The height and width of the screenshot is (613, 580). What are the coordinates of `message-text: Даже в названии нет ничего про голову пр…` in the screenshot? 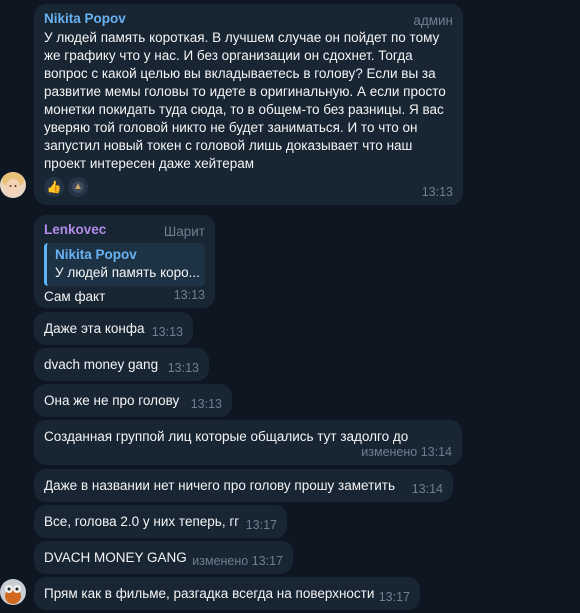 It's located at (220, 485).